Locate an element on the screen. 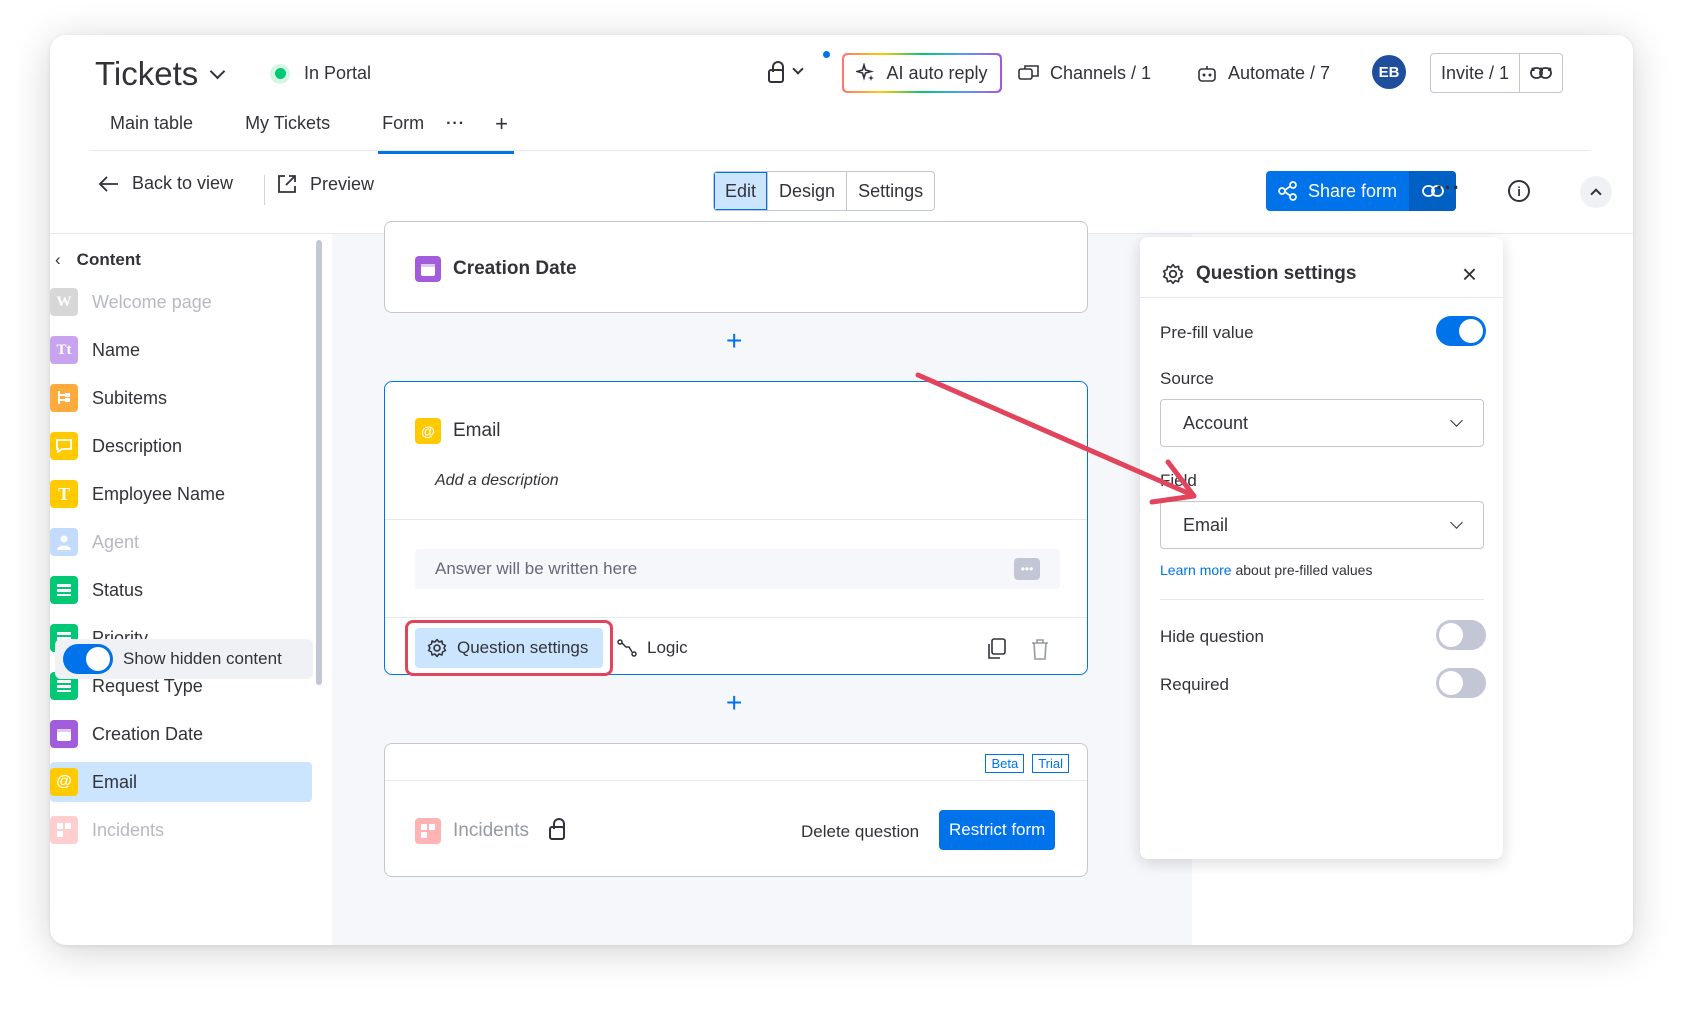 The image size is (1681, 1009). logic-button: Logic is located at coordinates (652, 648).